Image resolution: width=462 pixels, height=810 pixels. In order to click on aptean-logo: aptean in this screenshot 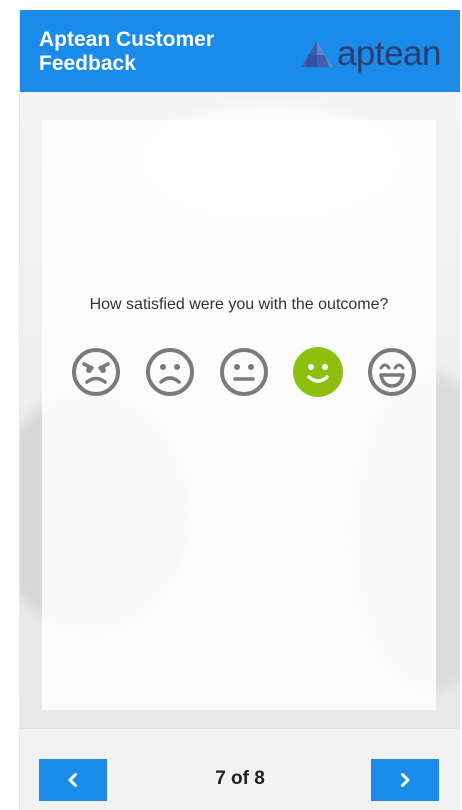, I will do `click(370, 53)`.